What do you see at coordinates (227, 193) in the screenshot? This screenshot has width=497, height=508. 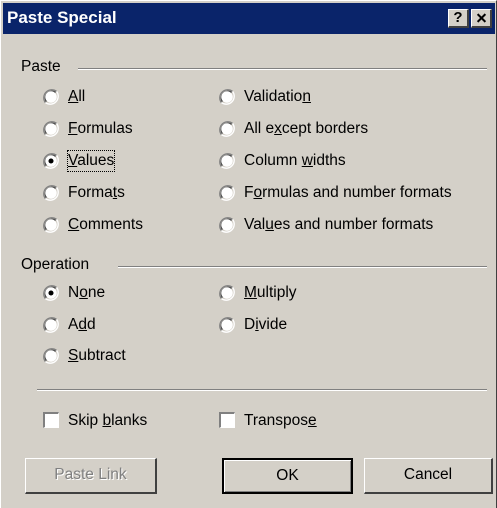 I see `radio-formulas-and-number-formats-button` at bounding box center [227, 193].